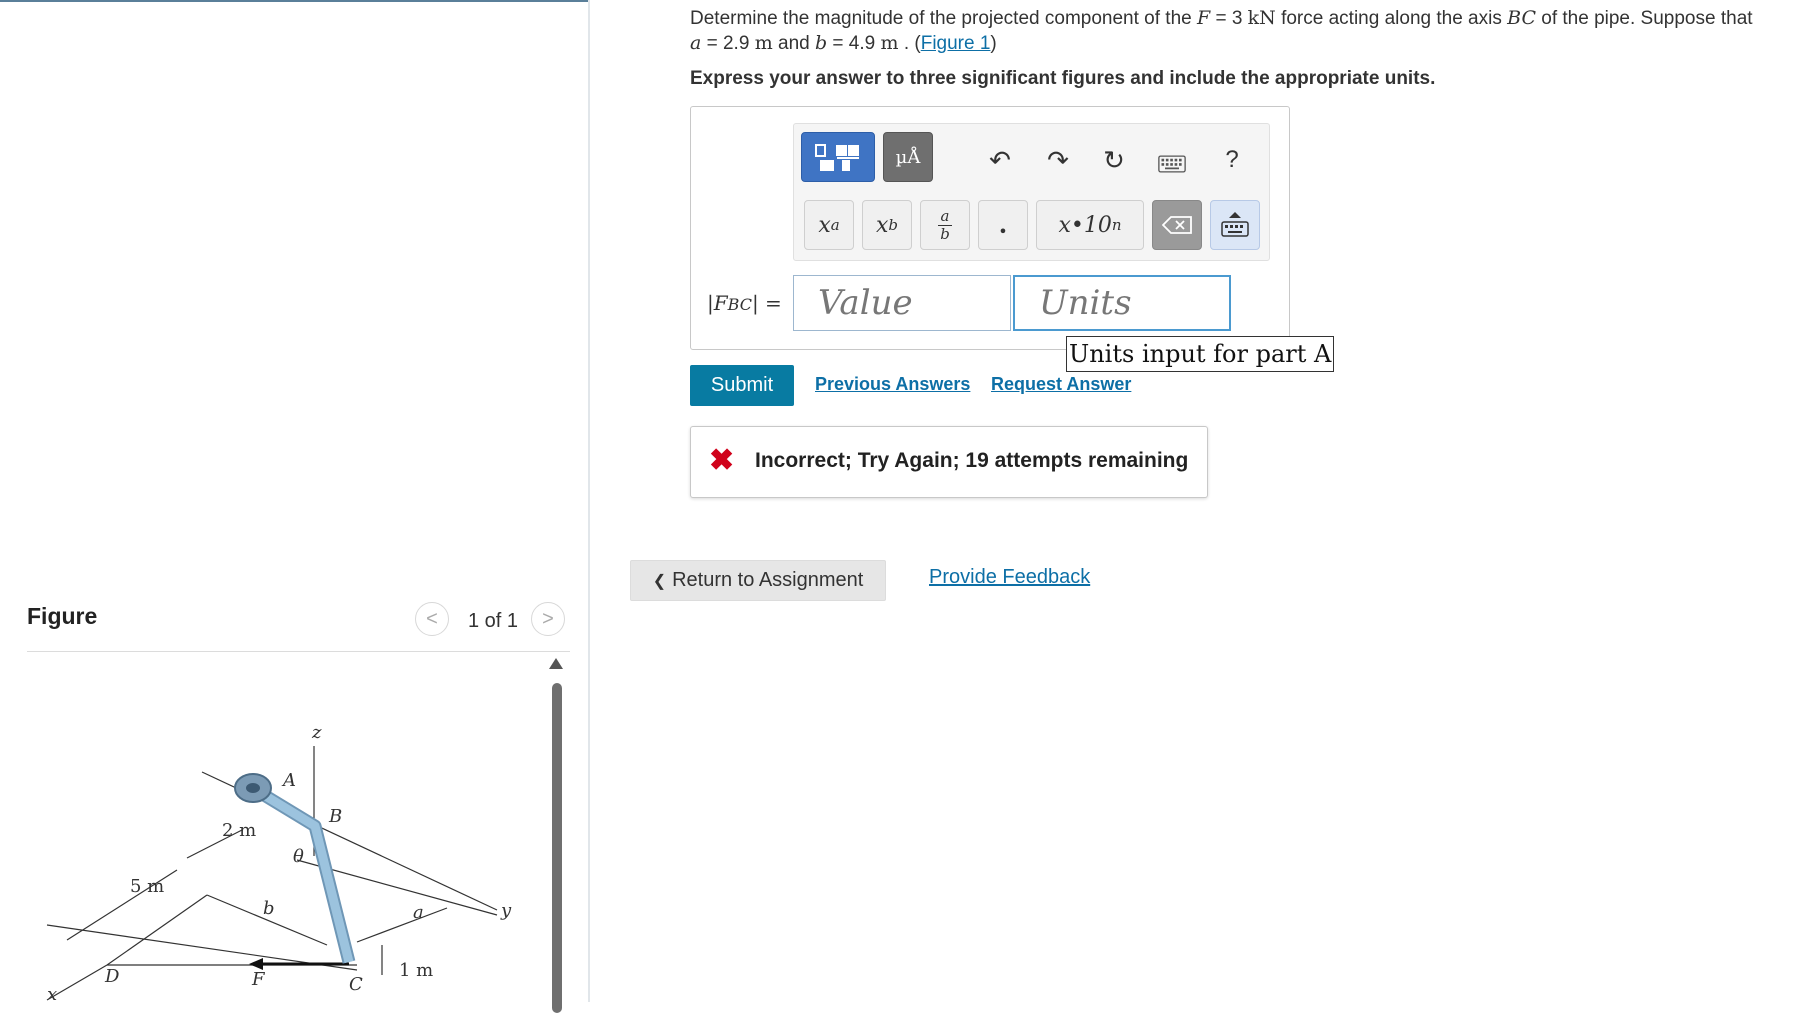 Image resolution: width=1820 pixels, height=1013 pixels. I want to click on answer-label-var: F, so click(720, 303).